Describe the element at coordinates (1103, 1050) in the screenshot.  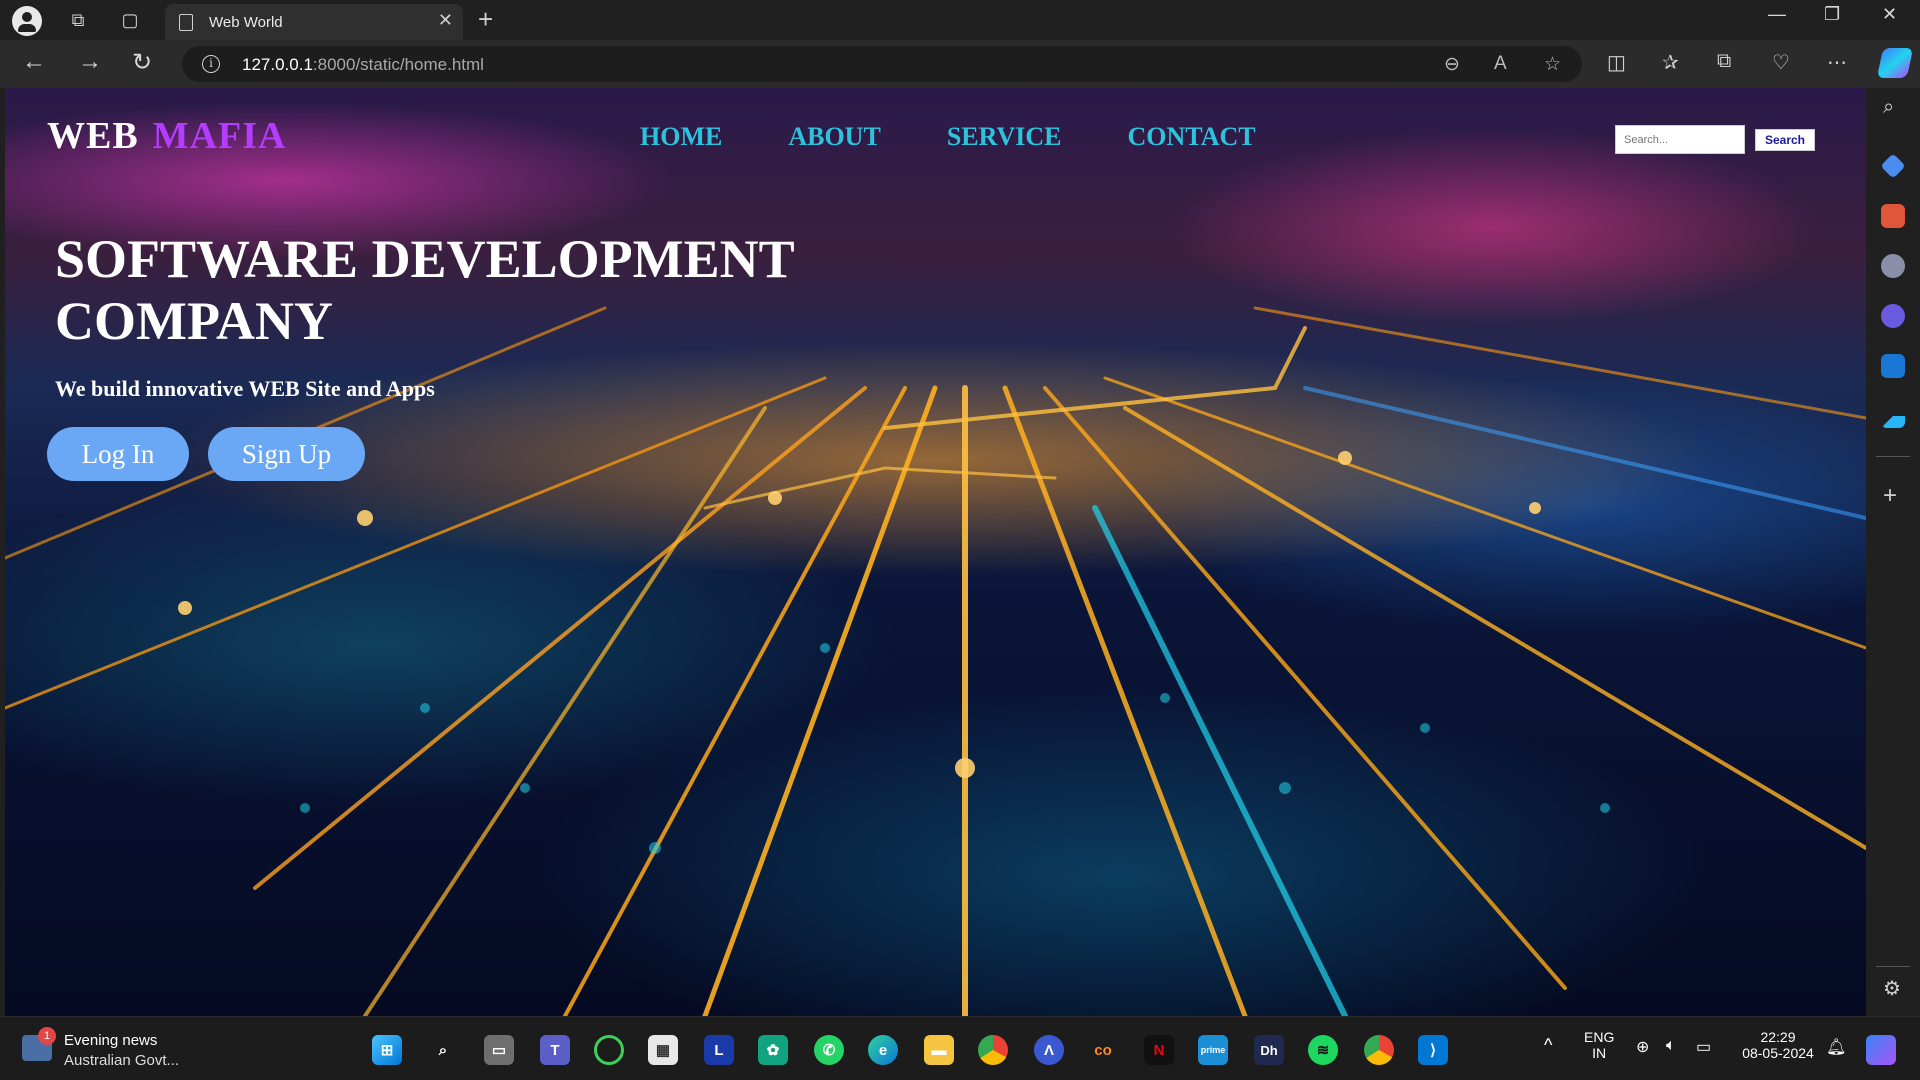
I see `co-app-icon: co` at that location.